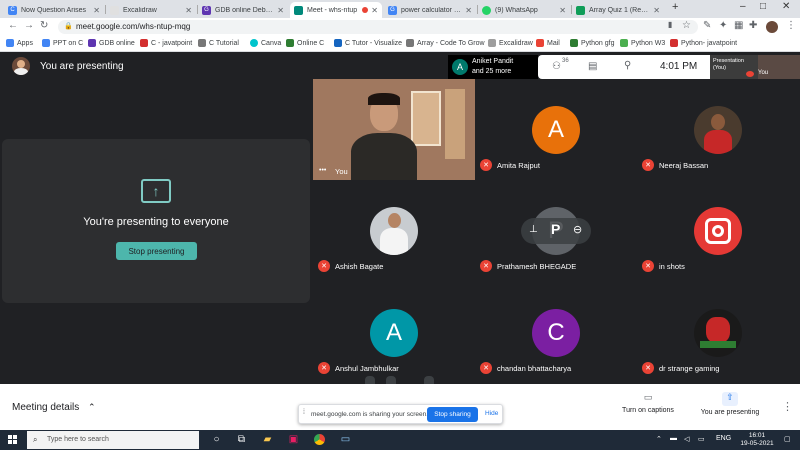 This screenshot has width=800, height=450. Describe the element at coordinates (548, 43) in the screenshot. I see `bookmark-mail: Mail` at that location.